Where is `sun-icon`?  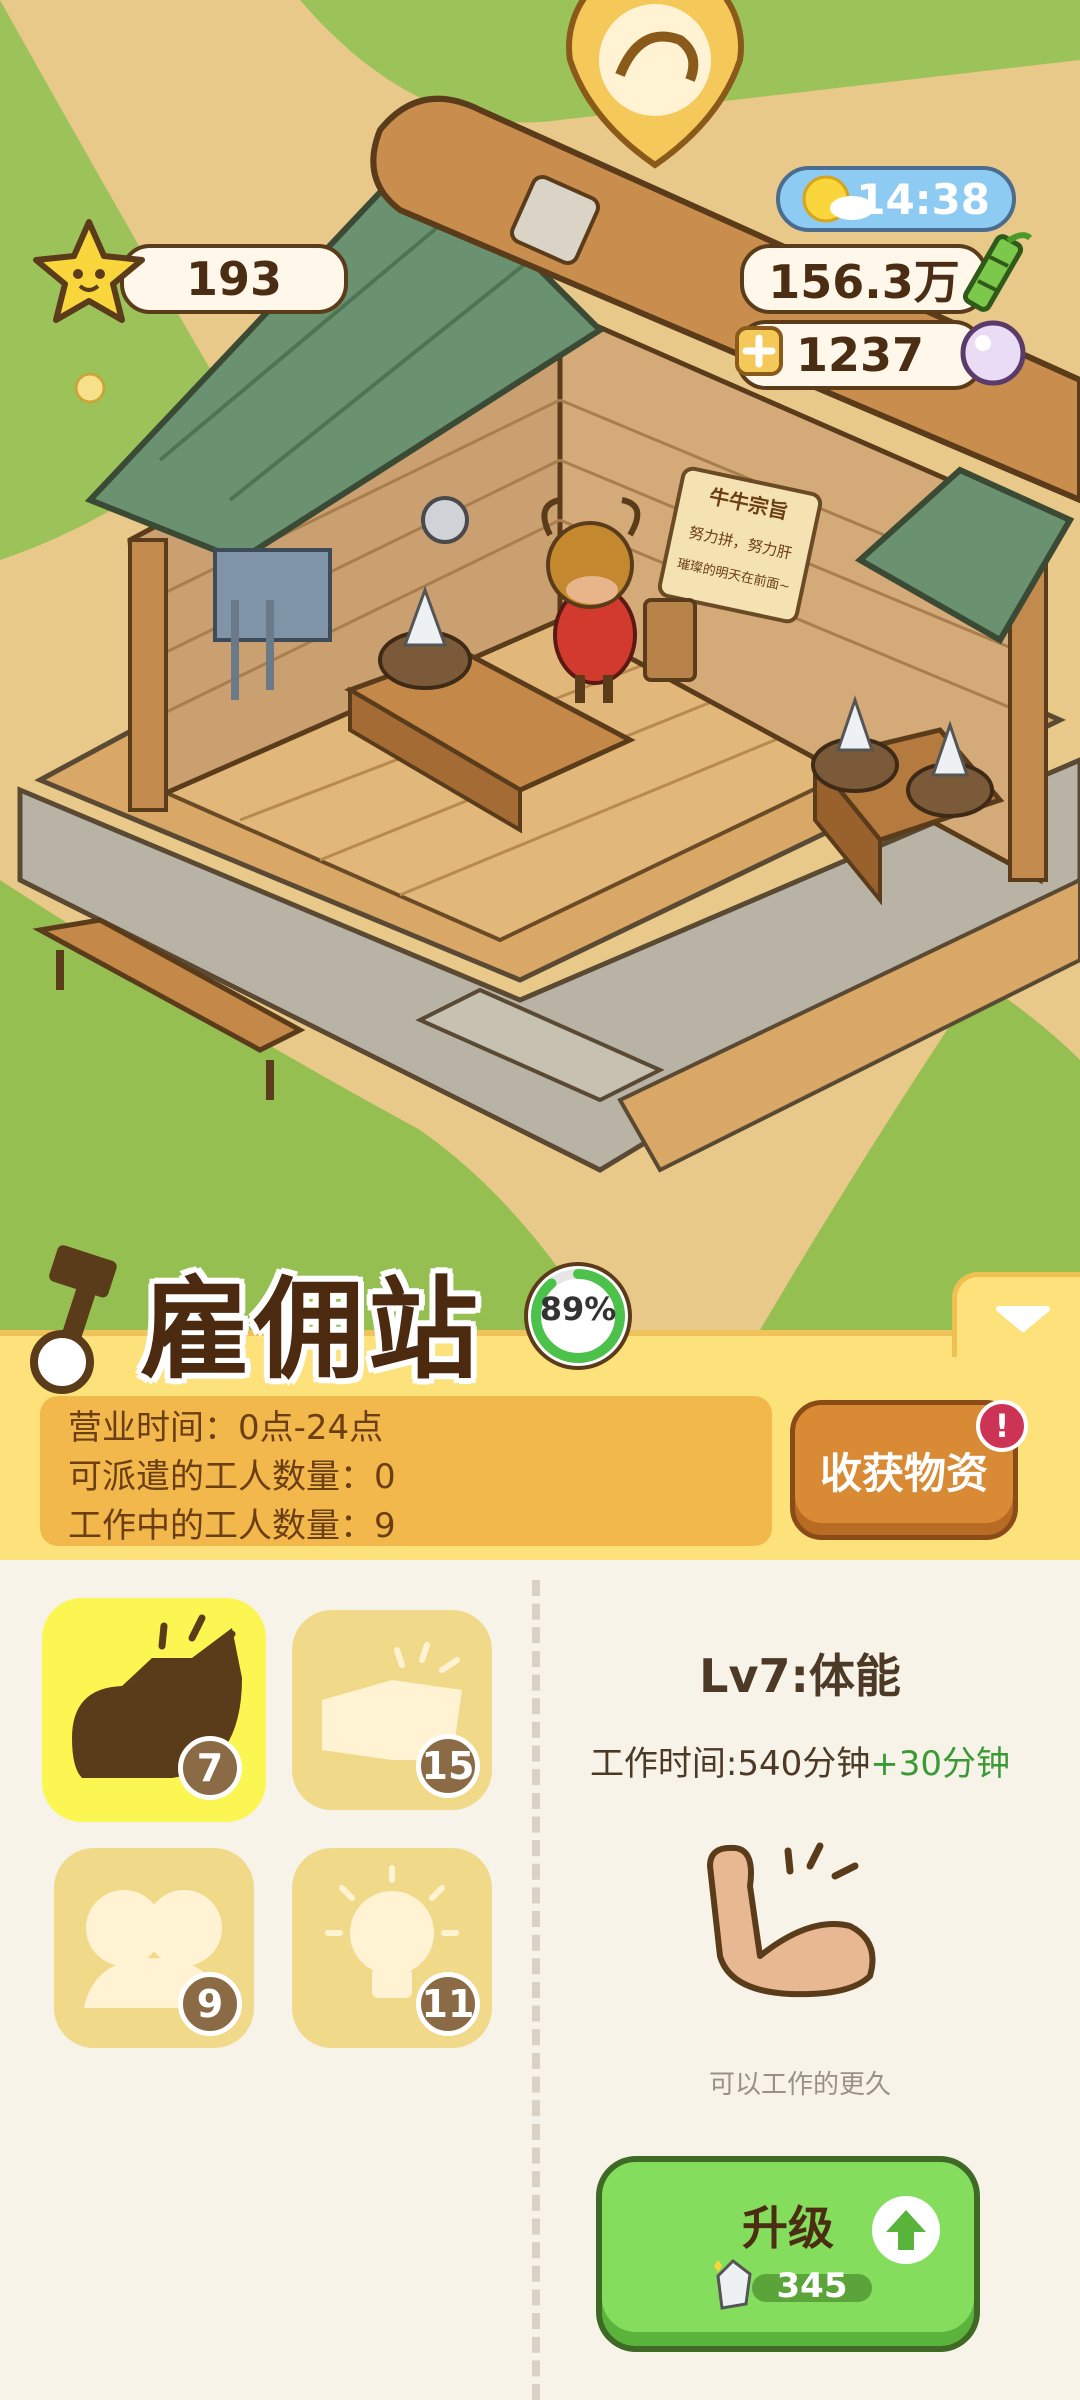
sun-icon is located at coordinates (838, 199).